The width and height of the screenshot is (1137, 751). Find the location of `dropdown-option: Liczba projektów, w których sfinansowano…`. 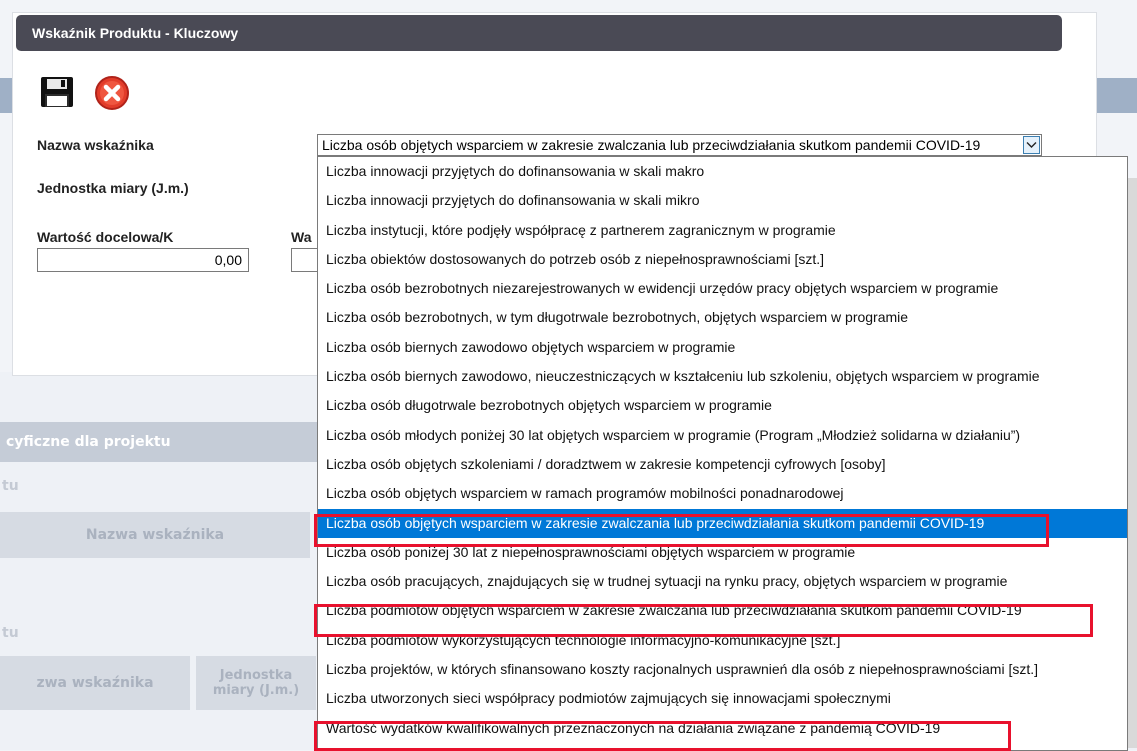

dropdown-option: Liczba projektów, w których sfinansowano… is located at coordinates (722, 669).